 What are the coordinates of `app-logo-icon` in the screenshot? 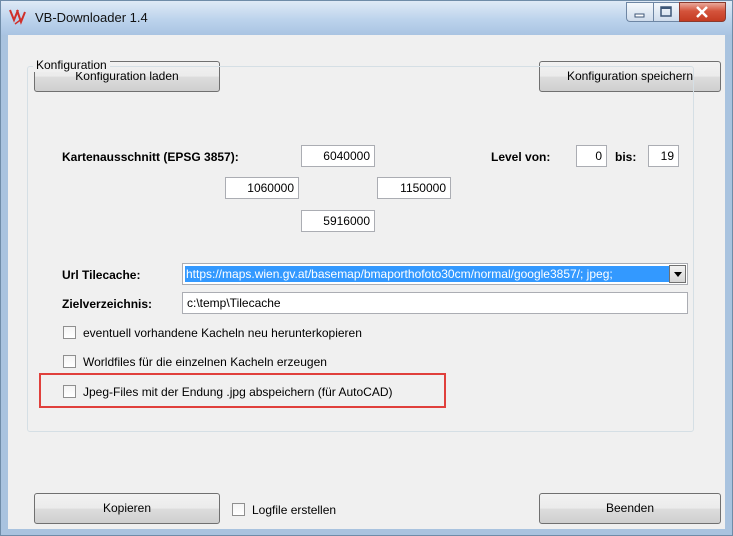 It's located at (17, 17).